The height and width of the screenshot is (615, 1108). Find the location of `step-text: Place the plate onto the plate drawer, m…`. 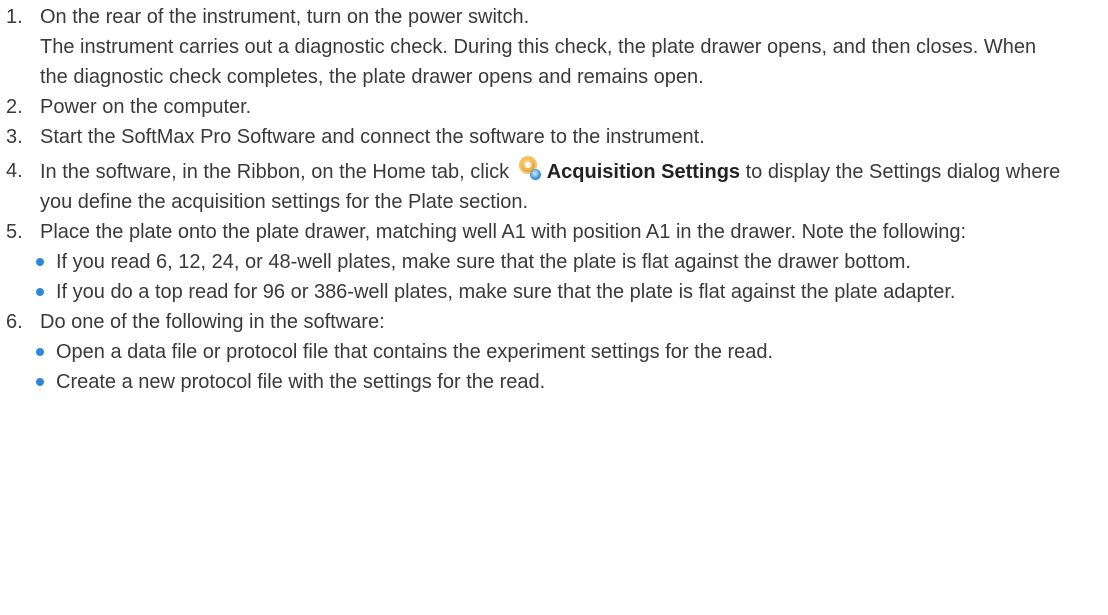

step-text: Place the plate onto the plate drawer, m… is located at coordinates (503, 232).